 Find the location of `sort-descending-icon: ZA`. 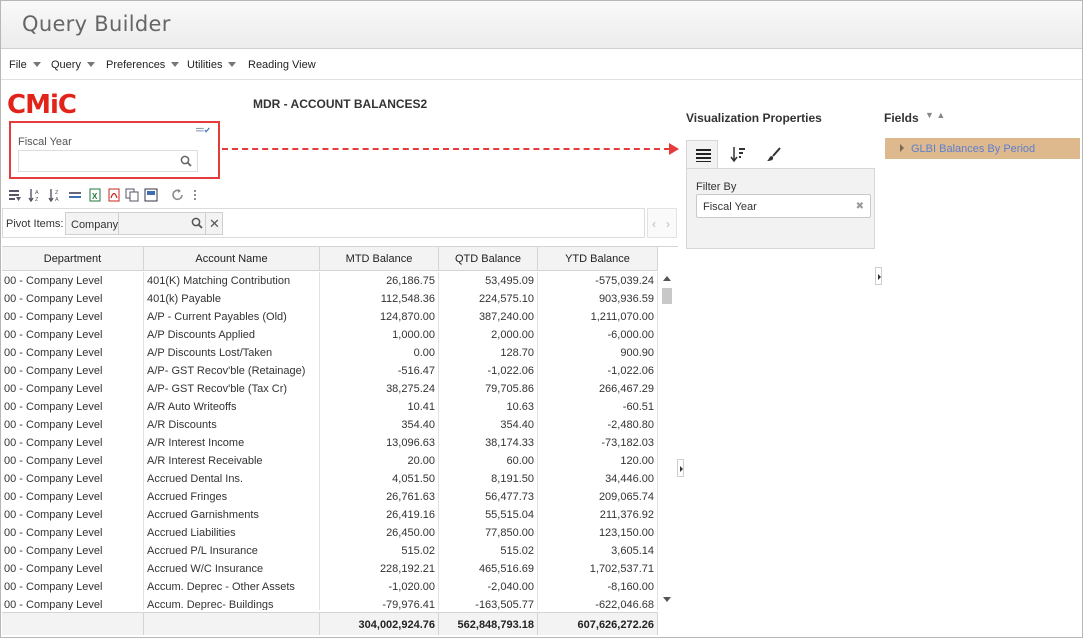

sort-descending-icon: ZA is located at coordinates (55, 195).